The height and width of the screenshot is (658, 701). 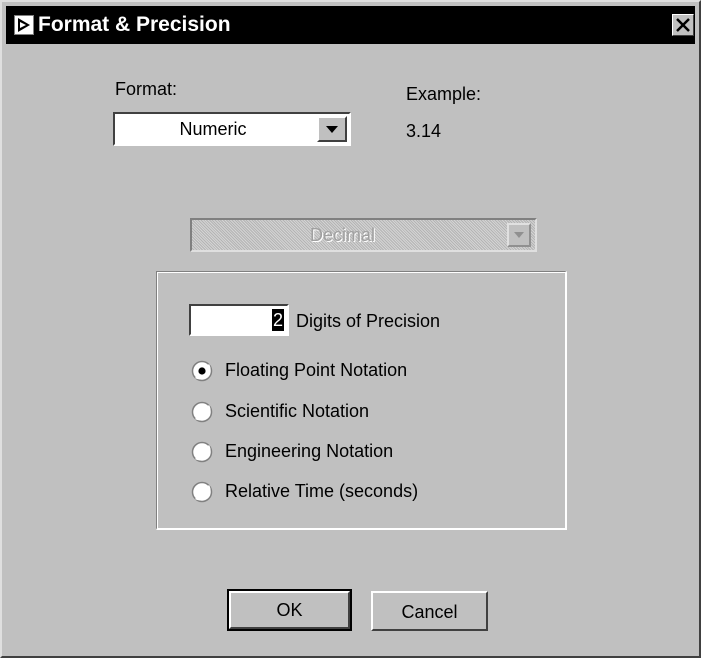 I want to click on format-select-value: Numeric, so click(x=213, y=129).